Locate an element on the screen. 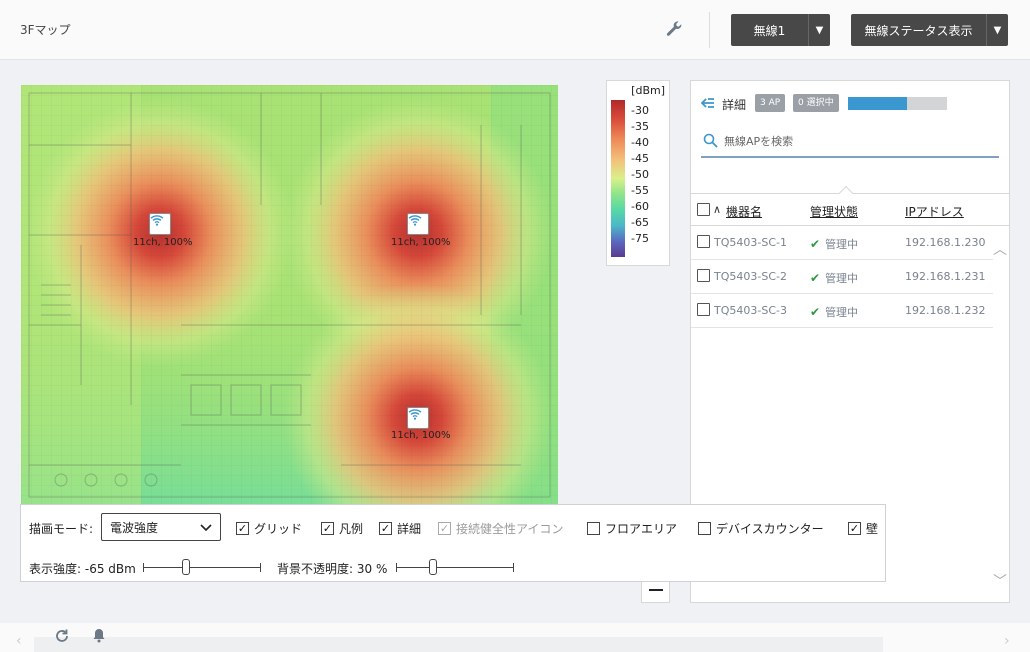 This screenshot has height=652, width=1030. select-all-checkbox is located at coordinates (703, 209).